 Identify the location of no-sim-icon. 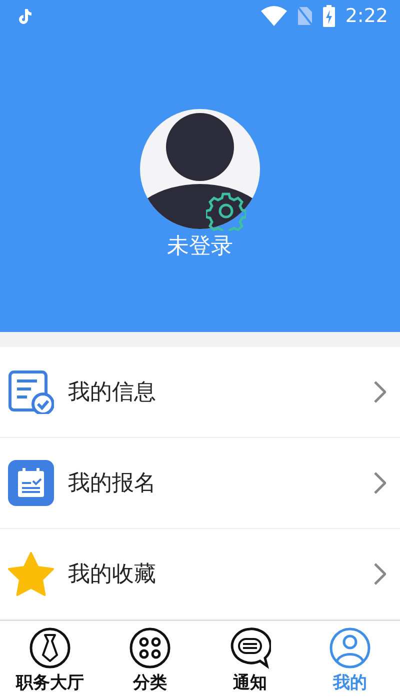
(305, 16).